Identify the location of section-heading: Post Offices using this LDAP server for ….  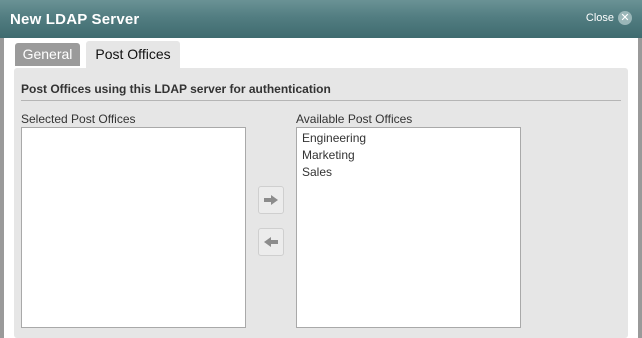
(176, 89).